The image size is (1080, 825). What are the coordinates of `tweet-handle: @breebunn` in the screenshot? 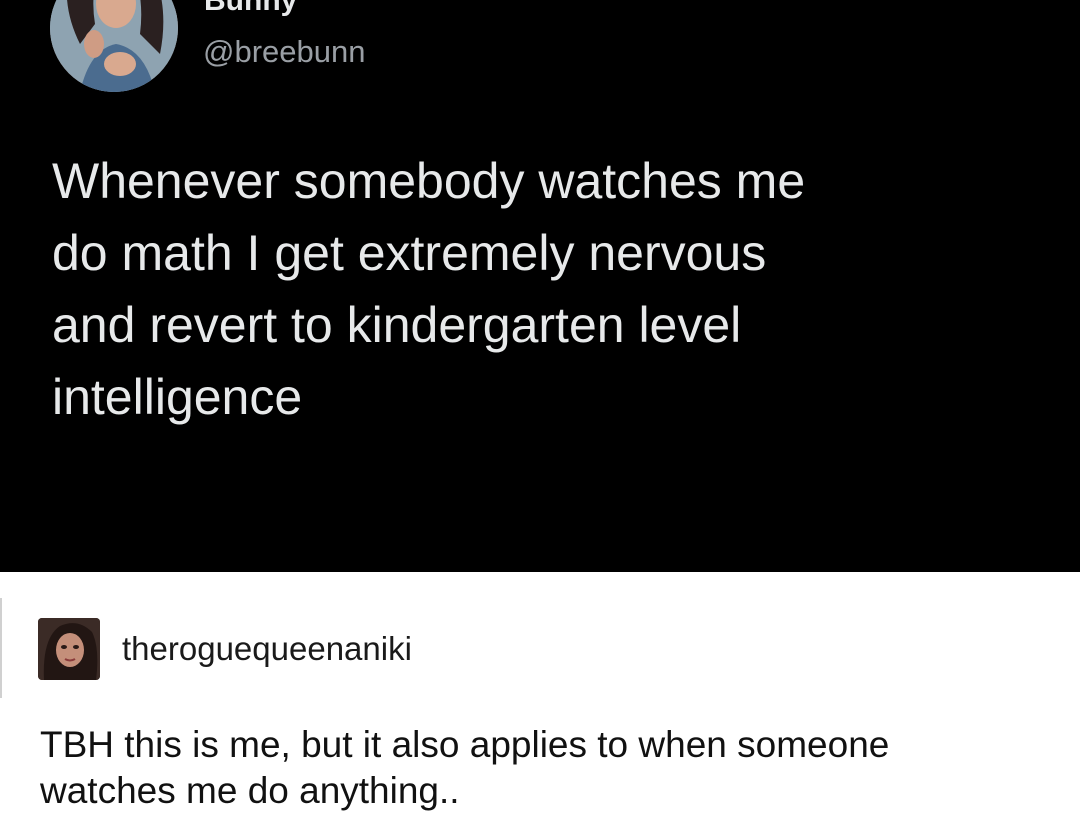 It's located at (284, 52).